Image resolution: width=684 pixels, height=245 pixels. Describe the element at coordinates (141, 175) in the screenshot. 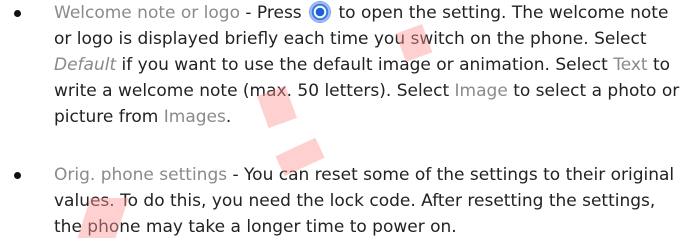

I see `term-orig-phone-settings: Orig. phone settings` at that location.